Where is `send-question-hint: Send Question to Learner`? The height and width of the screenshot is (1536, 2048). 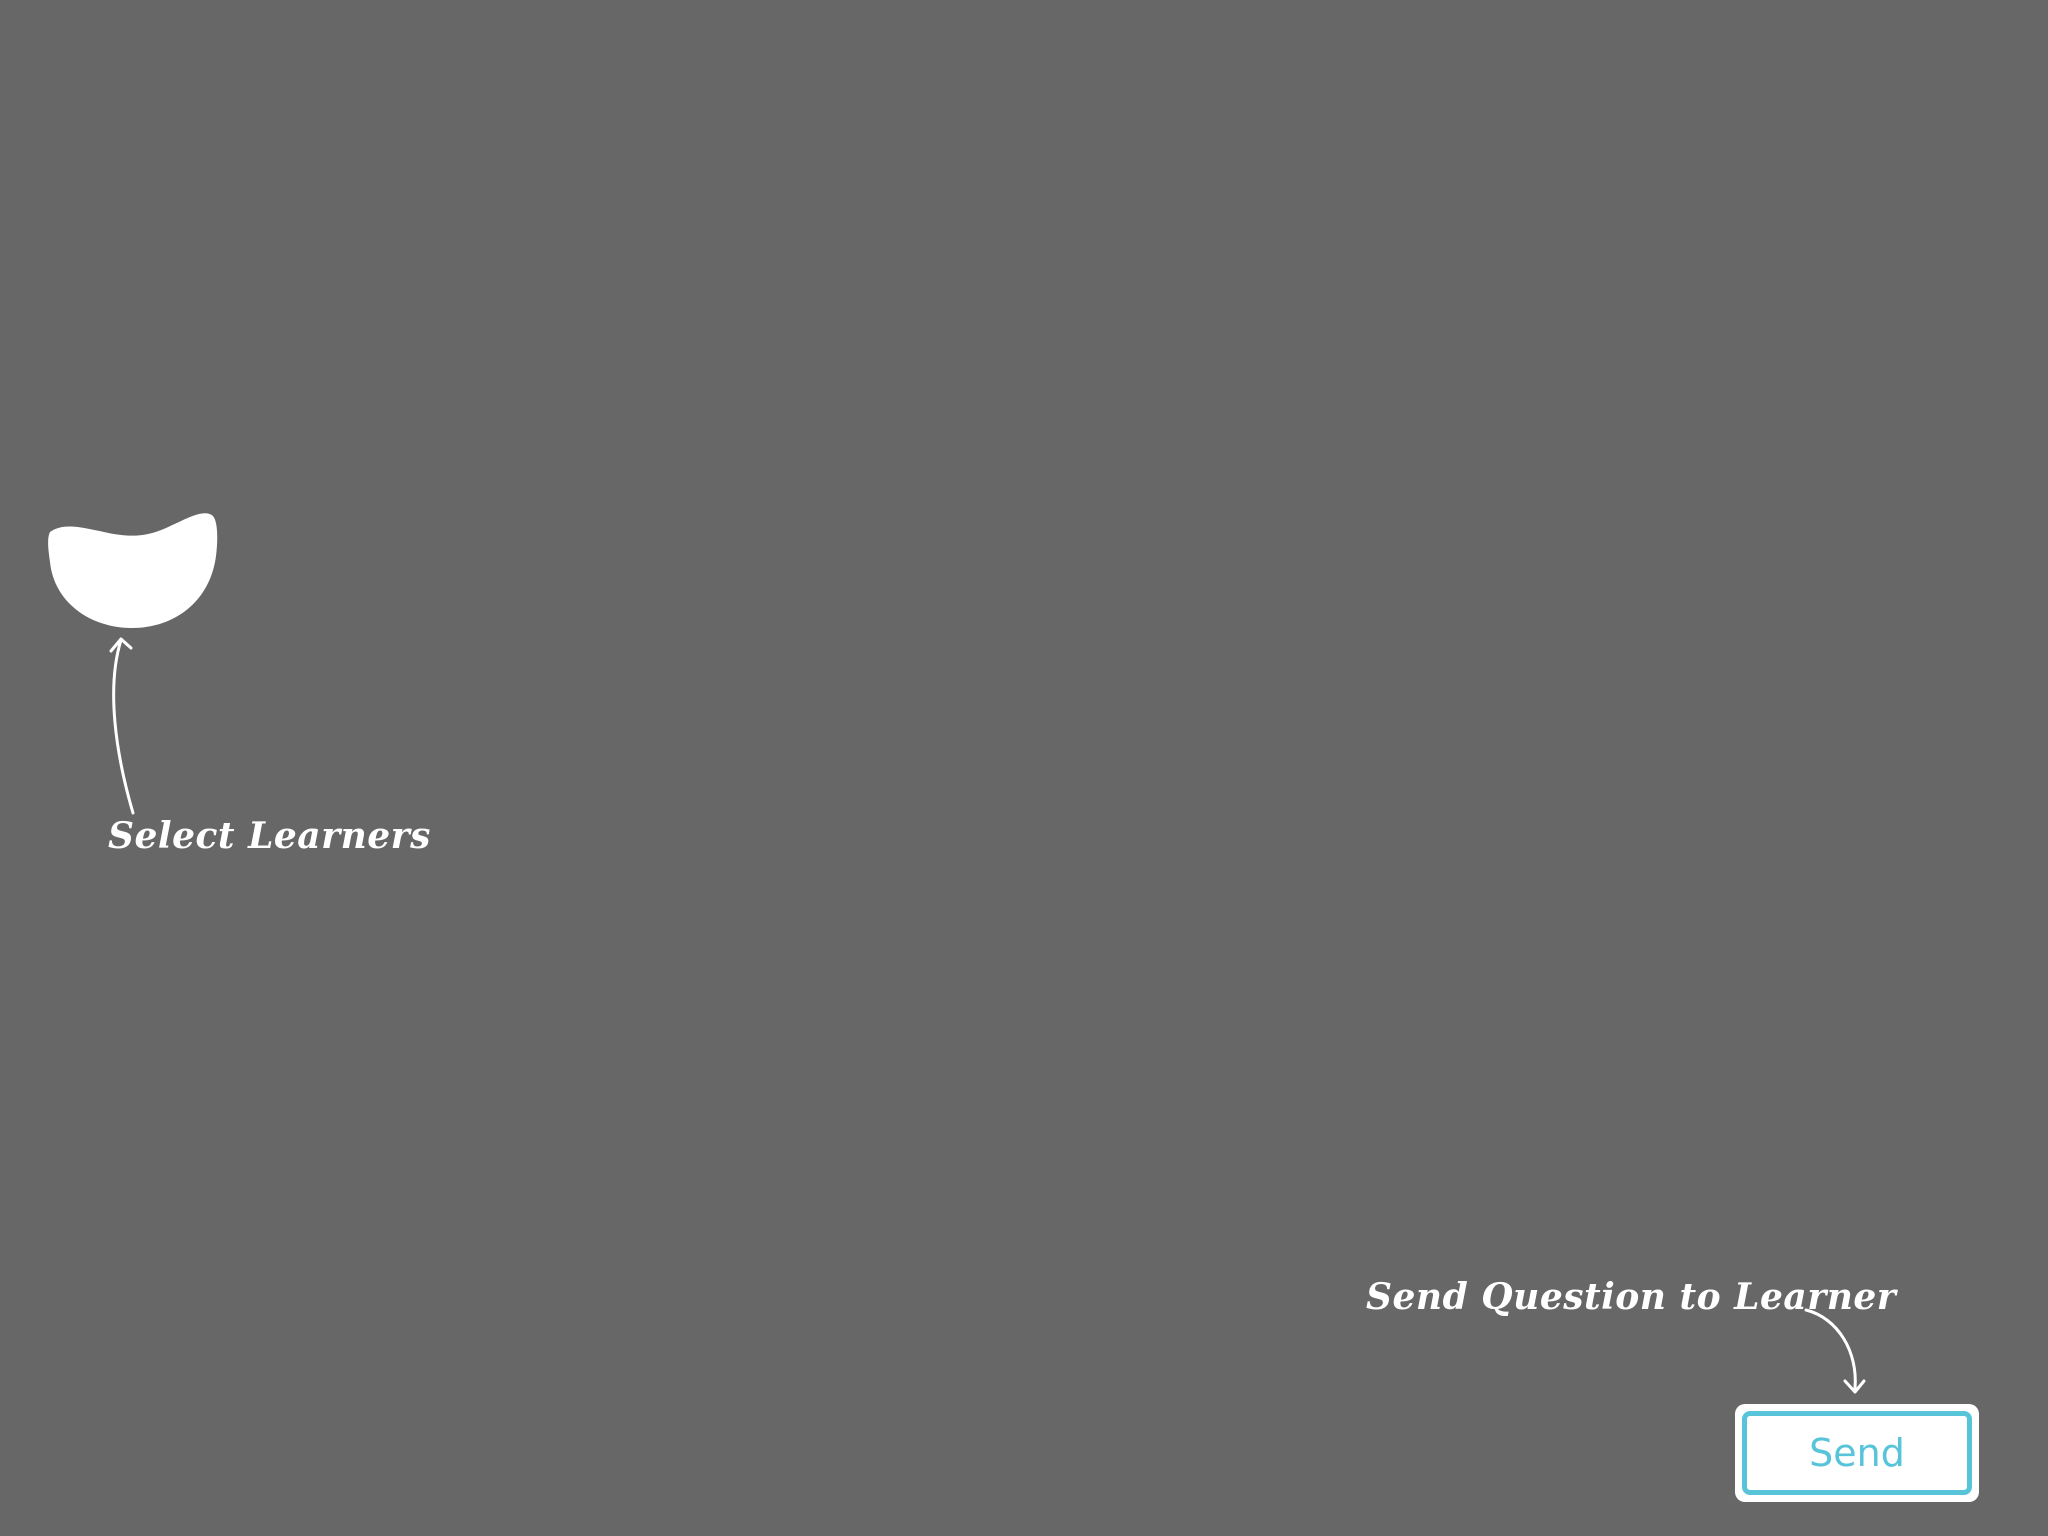 send-question-hint: Send Question to Learner is located at coordinates (1631, 1297).